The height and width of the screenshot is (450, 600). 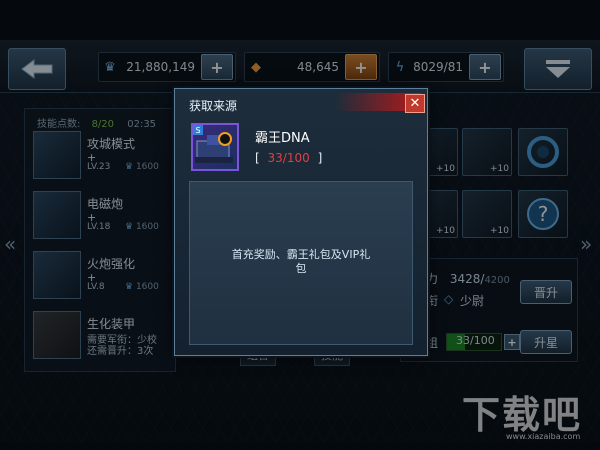 I want to click on item-count: [ 33/100 ], so click(x=288, y=158).